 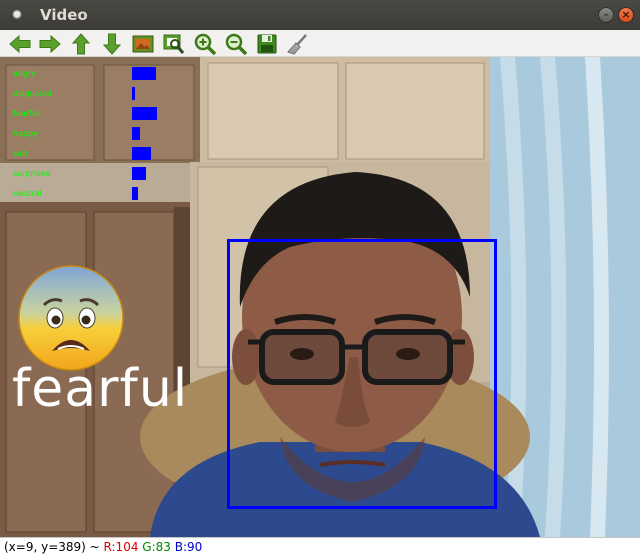 I want to click on save-icon, so click(x=267, y=44).